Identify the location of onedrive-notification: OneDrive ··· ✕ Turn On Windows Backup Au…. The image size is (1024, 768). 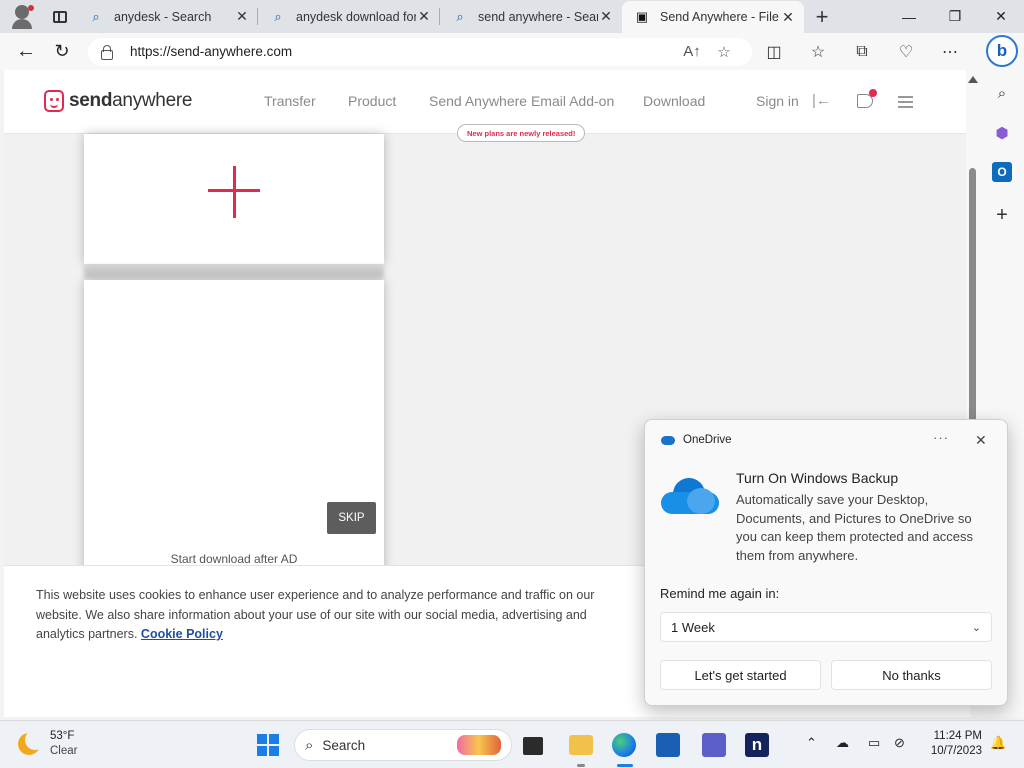
(826, 562).